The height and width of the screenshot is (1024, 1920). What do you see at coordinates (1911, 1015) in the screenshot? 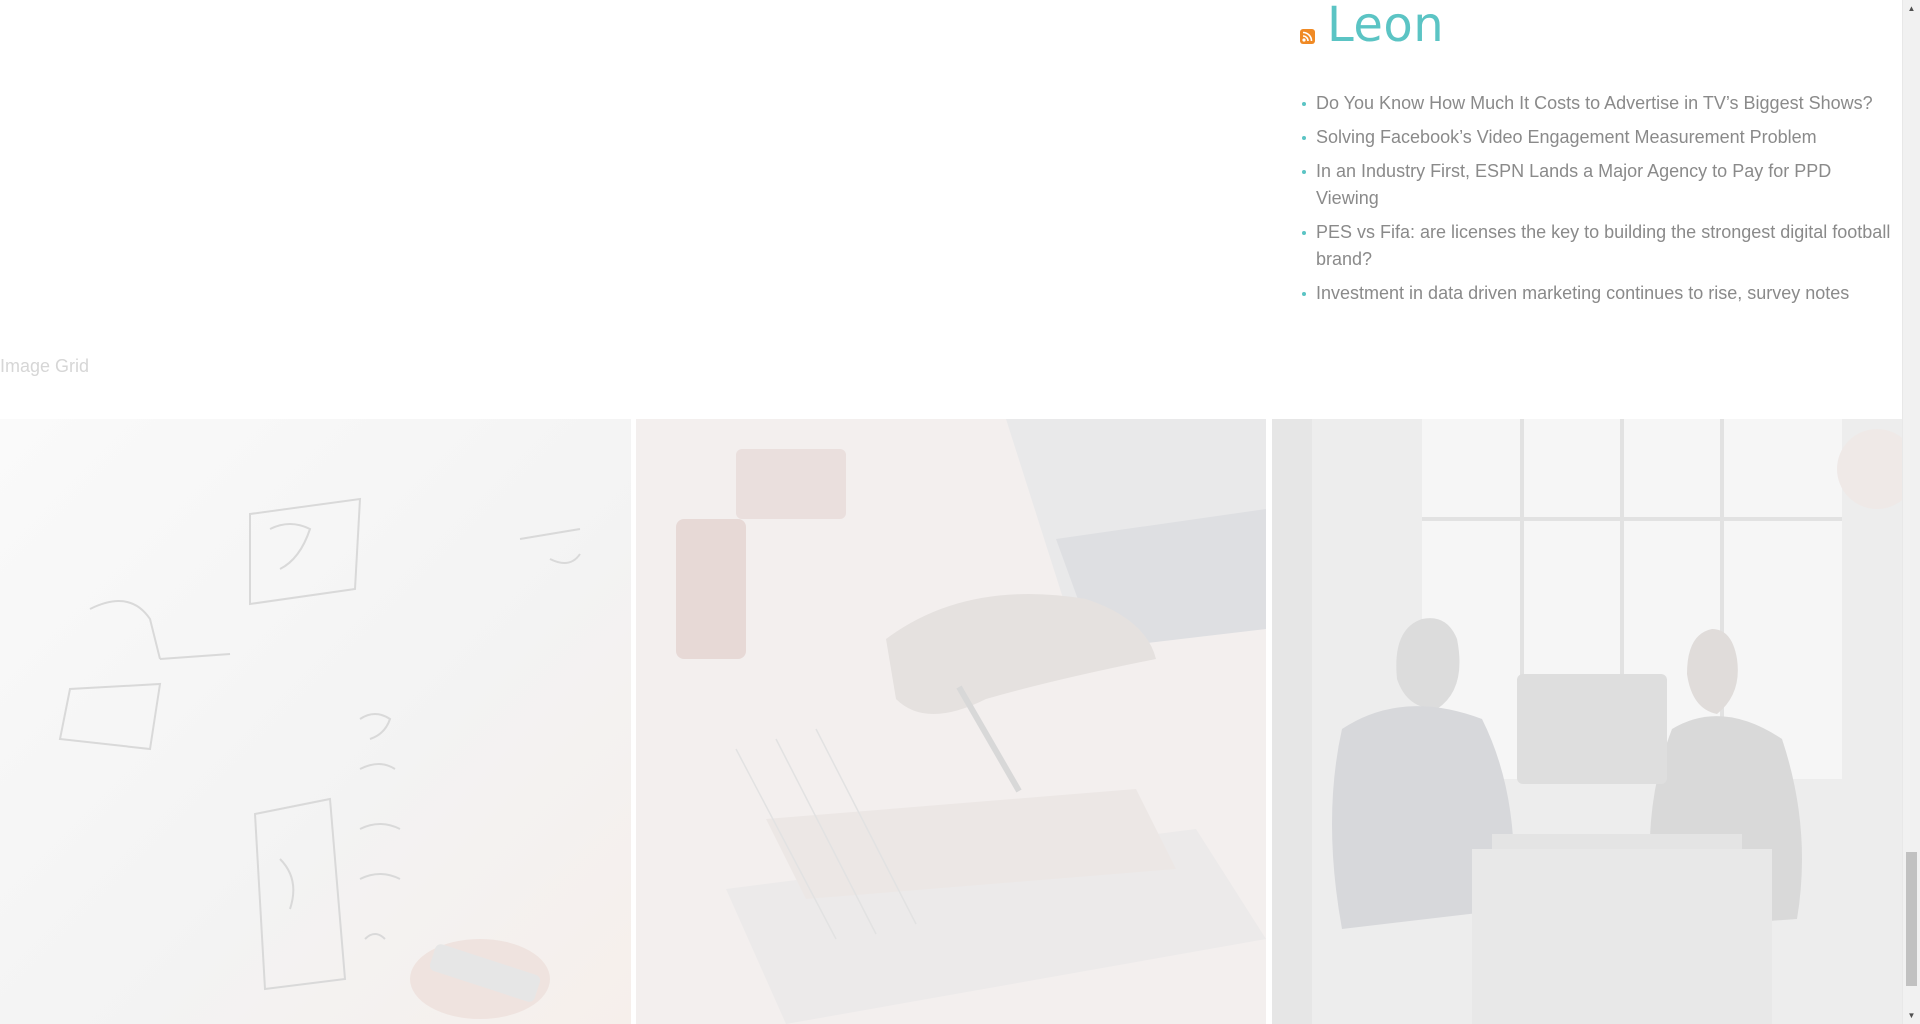
I see `scroll-down-arrow-icon: ▼` at bounding box center [1911, 1015].